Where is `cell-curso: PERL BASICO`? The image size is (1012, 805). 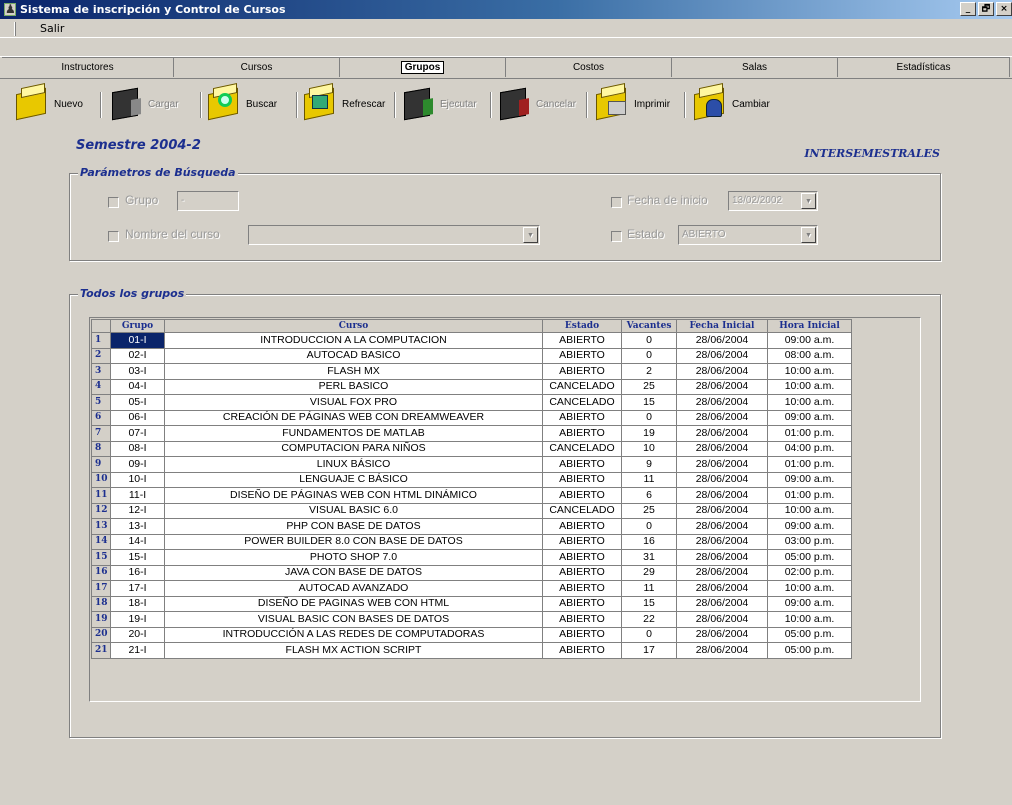 cell-curso: PERL BASICO is located at coordinates (353, 386).